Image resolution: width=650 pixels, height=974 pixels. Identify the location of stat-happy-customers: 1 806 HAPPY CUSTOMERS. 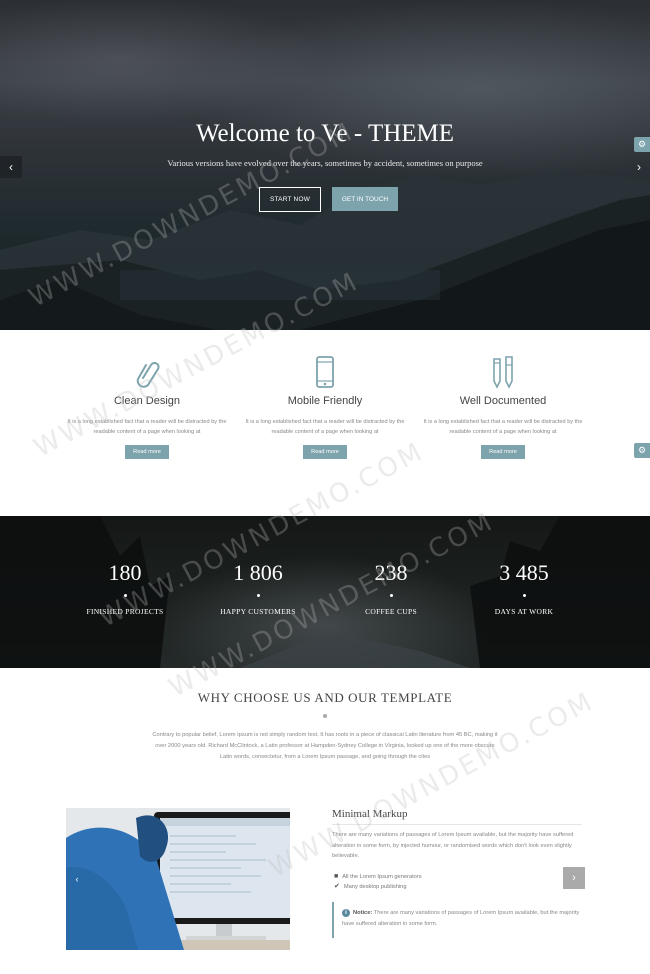
(258, 588).